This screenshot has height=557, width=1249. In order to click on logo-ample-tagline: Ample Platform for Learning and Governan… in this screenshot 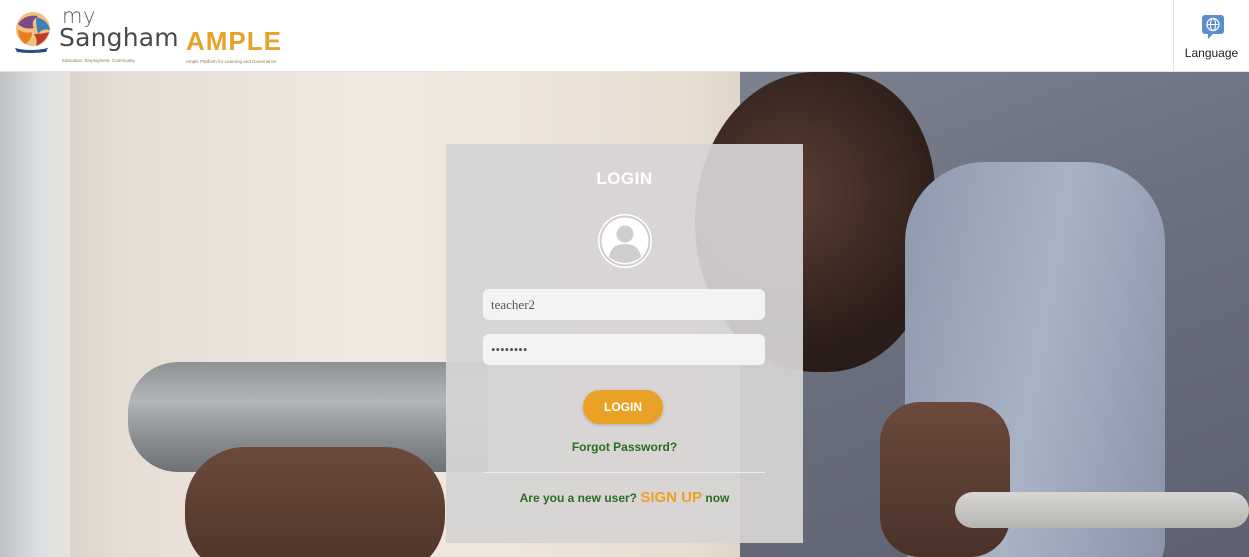, I will do `click(231, 61)`.